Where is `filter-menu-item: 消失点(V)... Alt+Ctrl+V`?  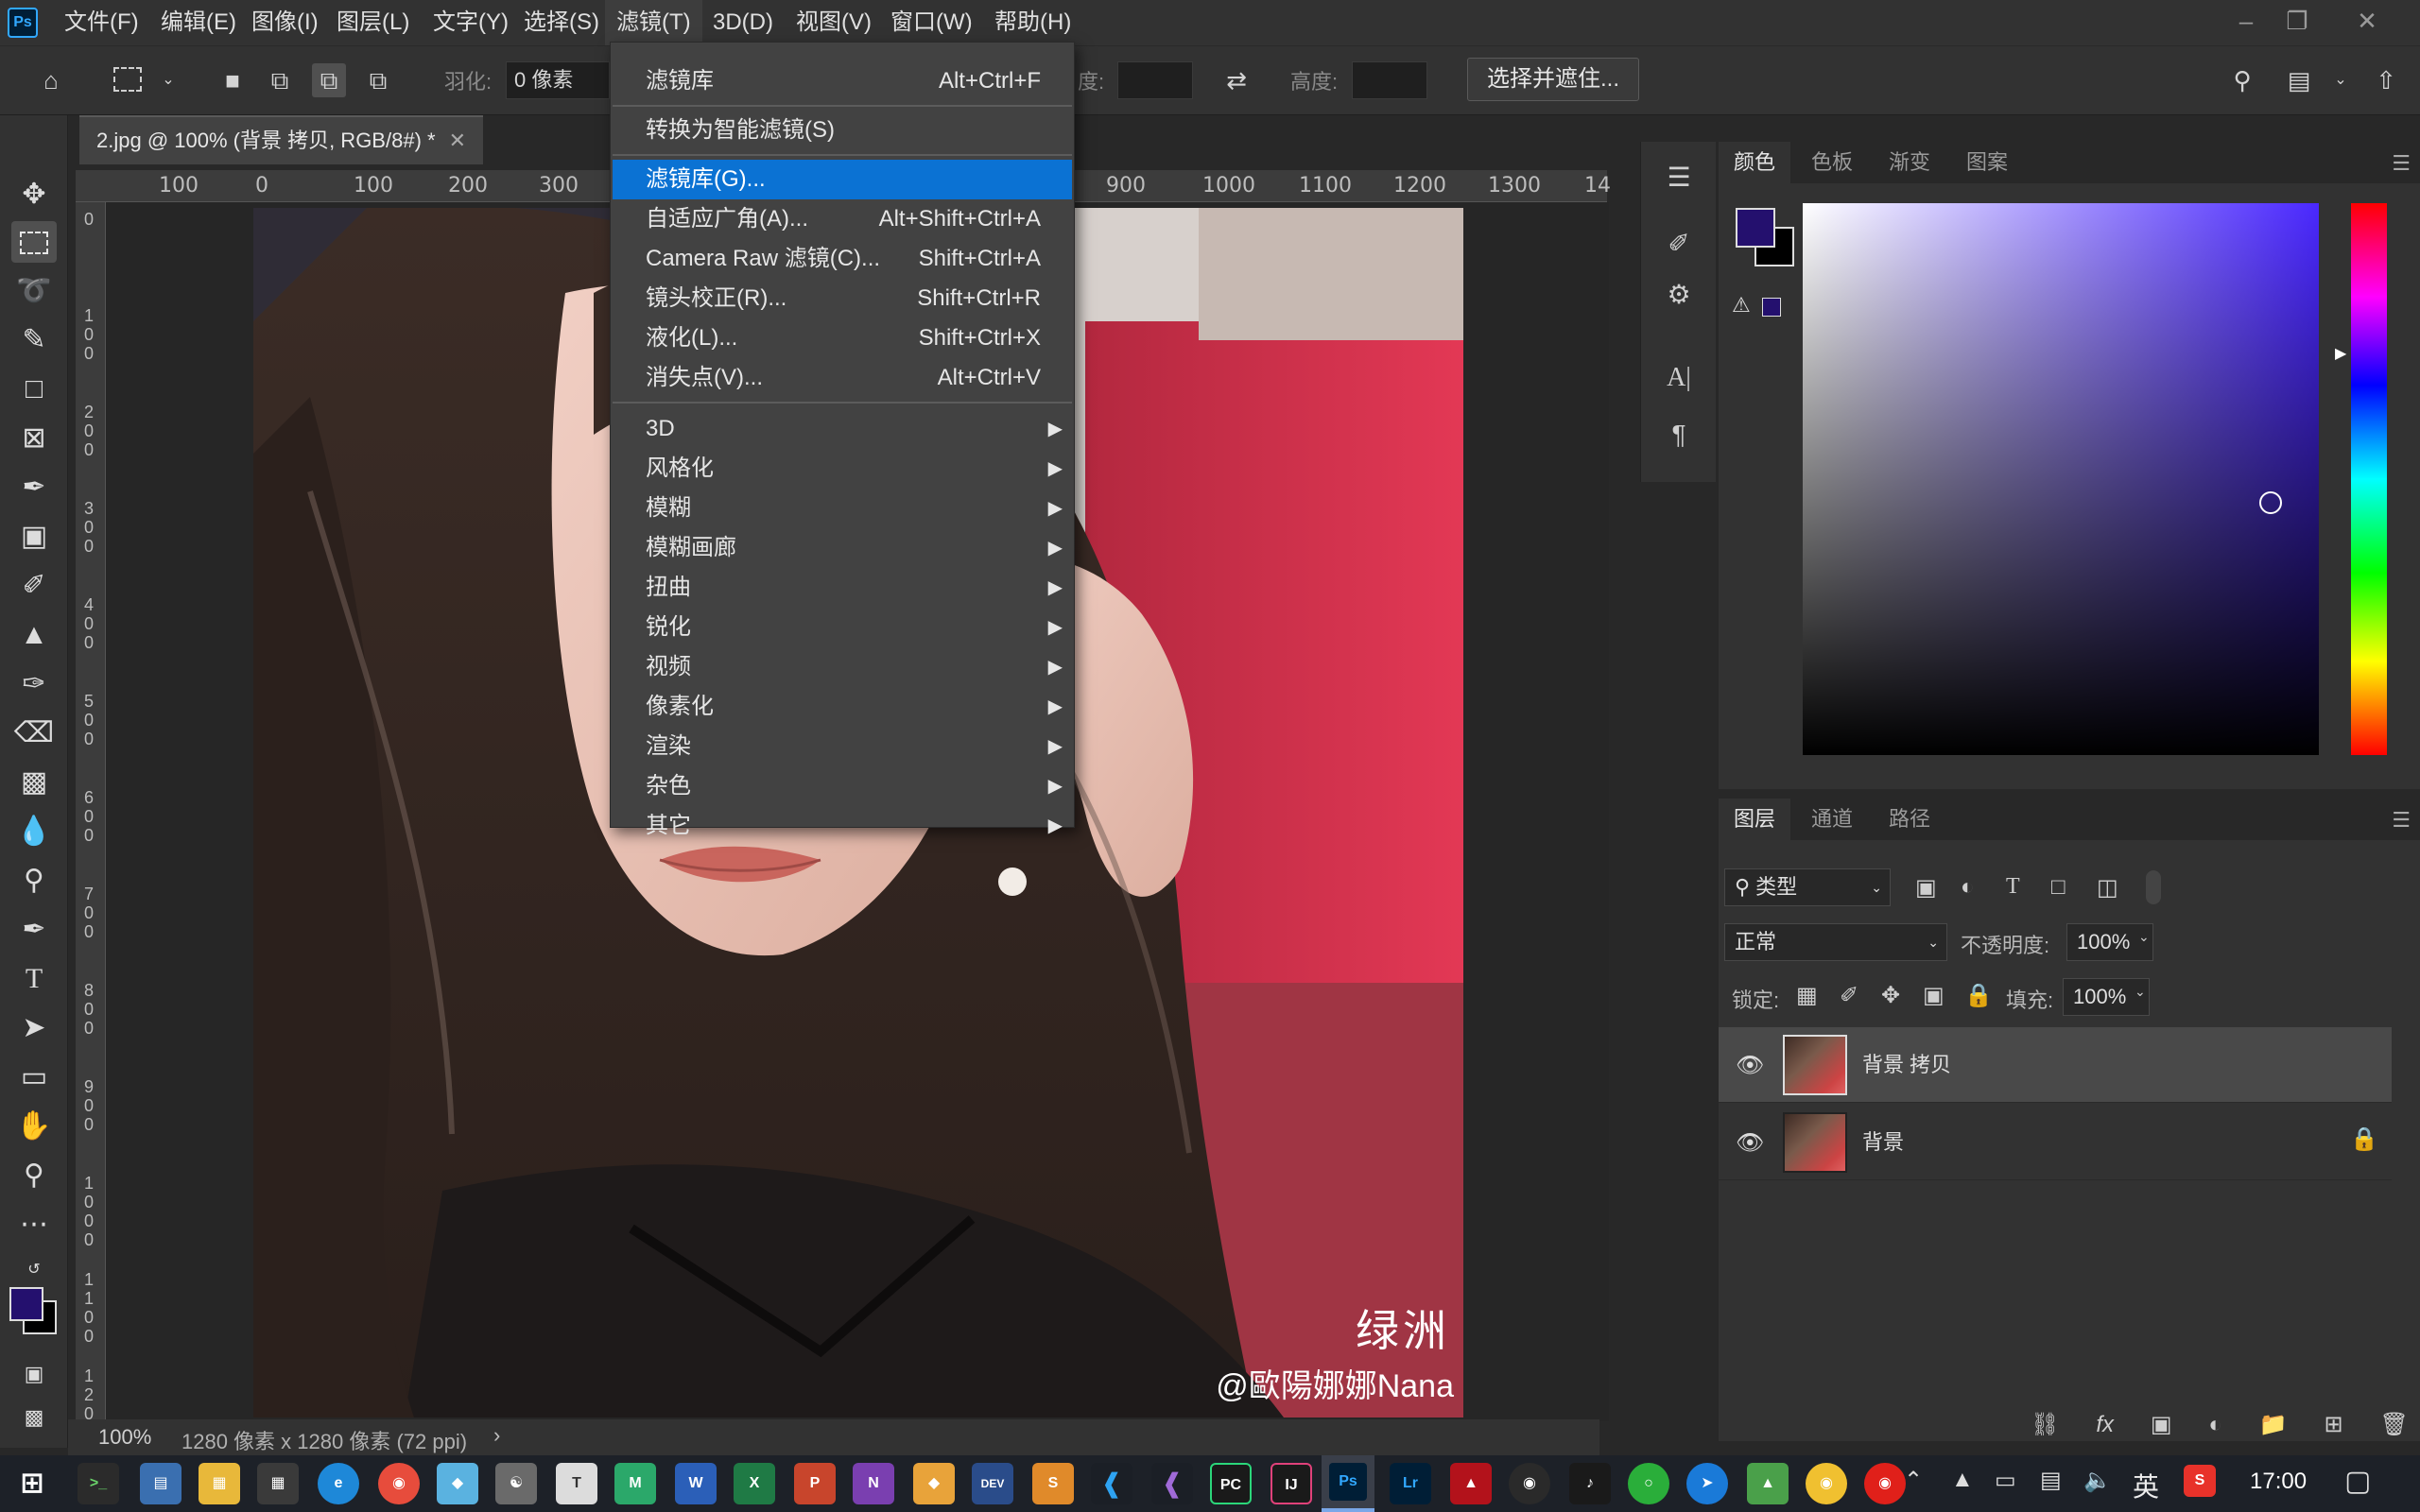
filter-menu-item: 消失点(V)... Alt+Ctrl+V is located at coordinates (842, 378).